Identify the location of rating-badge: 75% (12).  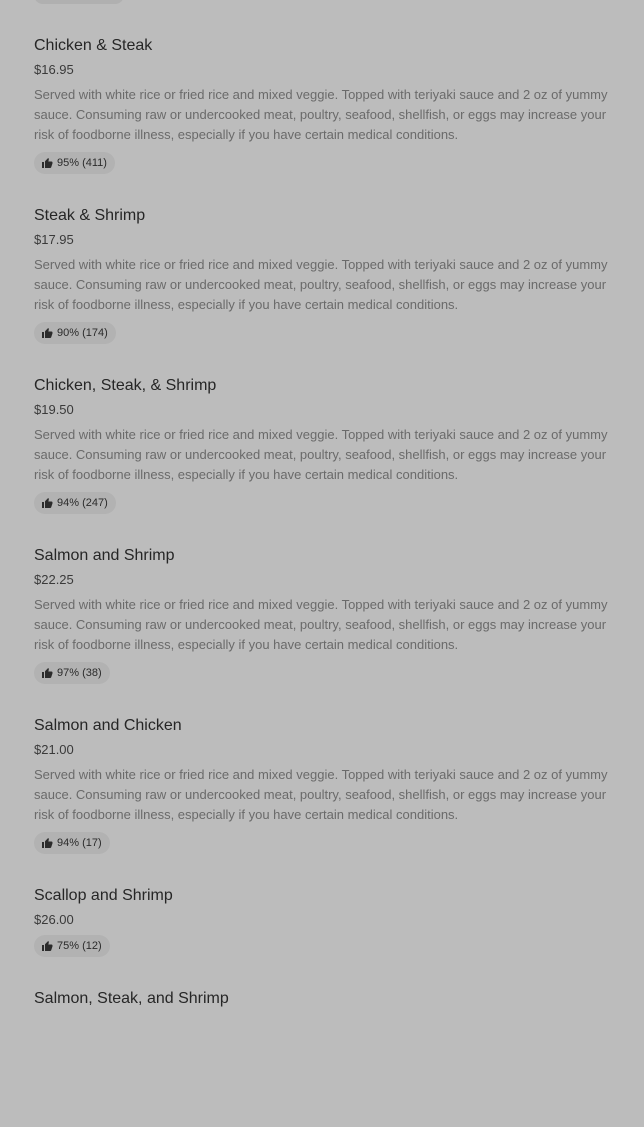
(72, 946).